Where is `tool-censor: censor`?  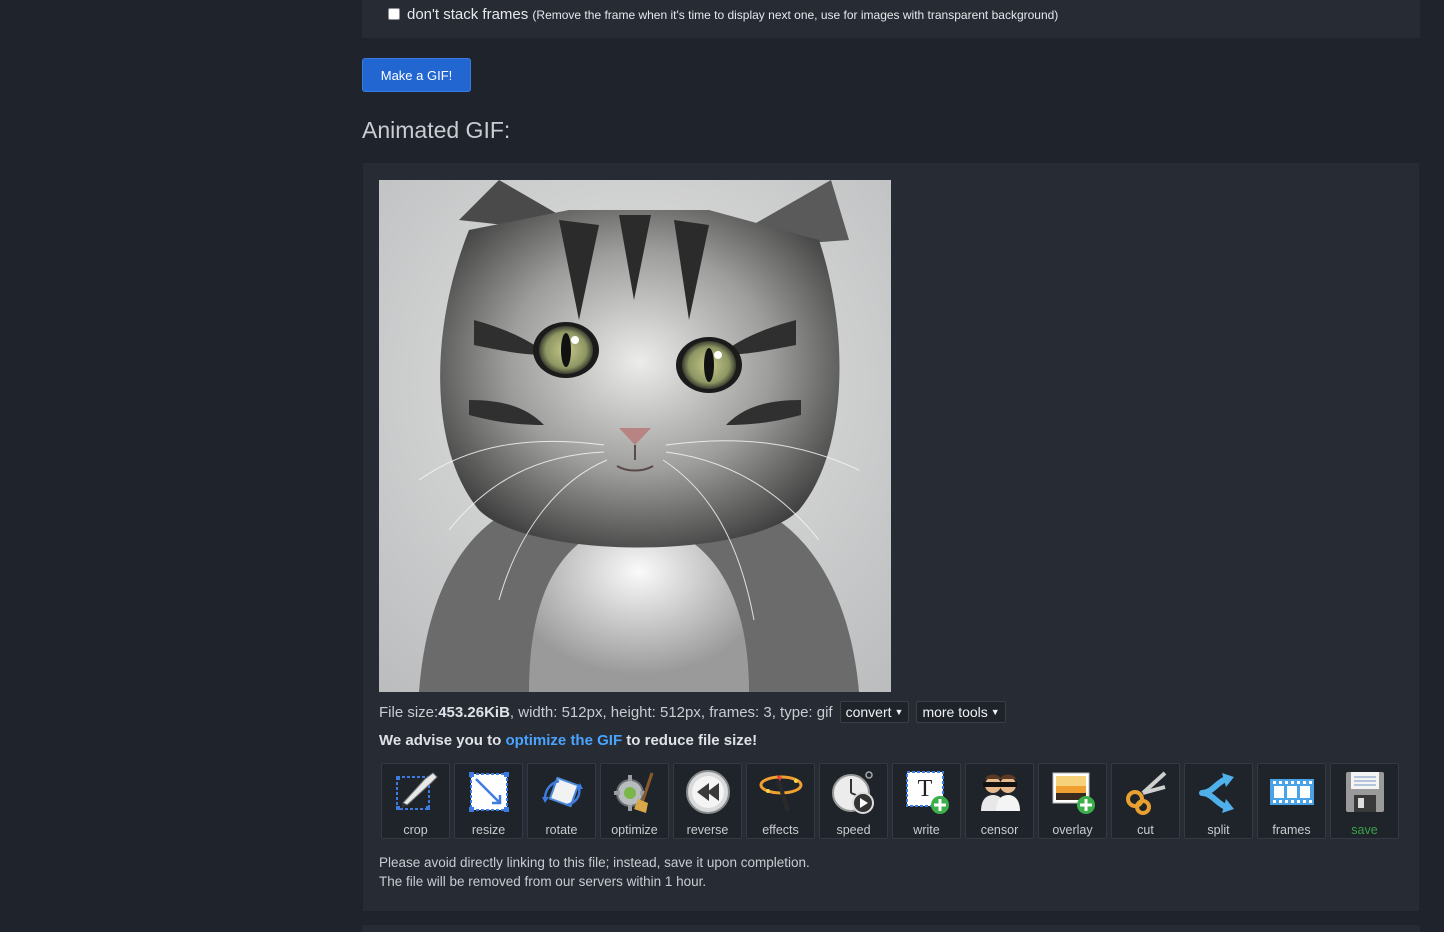 tool-censor: censor is located at coordinates (999, 801).